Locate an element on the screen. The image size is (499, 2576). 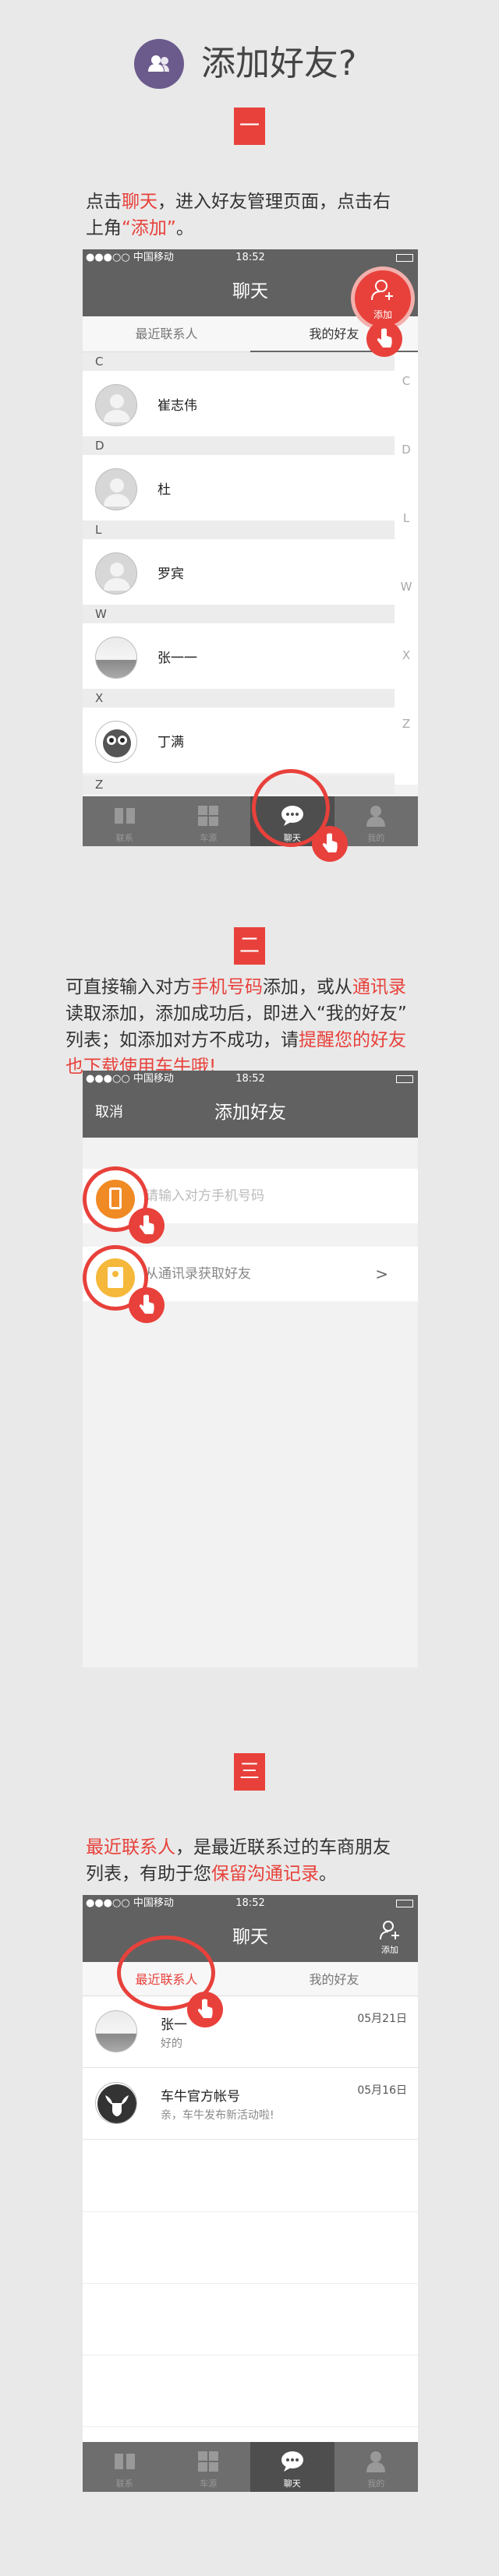
highlighted-text: 最近联系人 is located at coordinates (130, 1847).